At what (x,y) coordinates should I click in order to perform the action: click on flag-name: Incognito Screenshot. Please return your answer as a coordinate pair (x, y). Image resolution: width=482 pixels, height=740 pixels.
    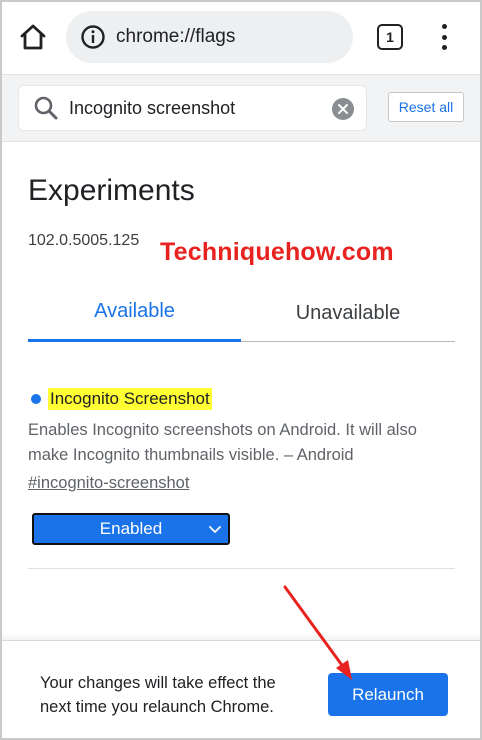
    Looking at the image, I should click on (130, 399).